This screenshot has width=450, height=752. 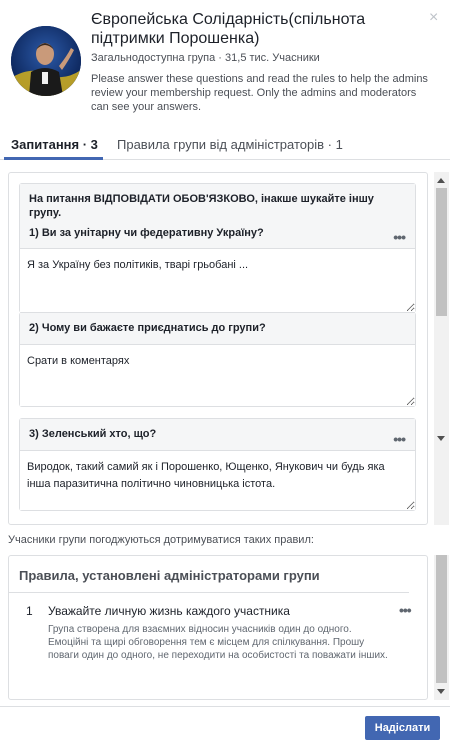 I want to click on active-tab-indicator, so click(x=53, y=158).